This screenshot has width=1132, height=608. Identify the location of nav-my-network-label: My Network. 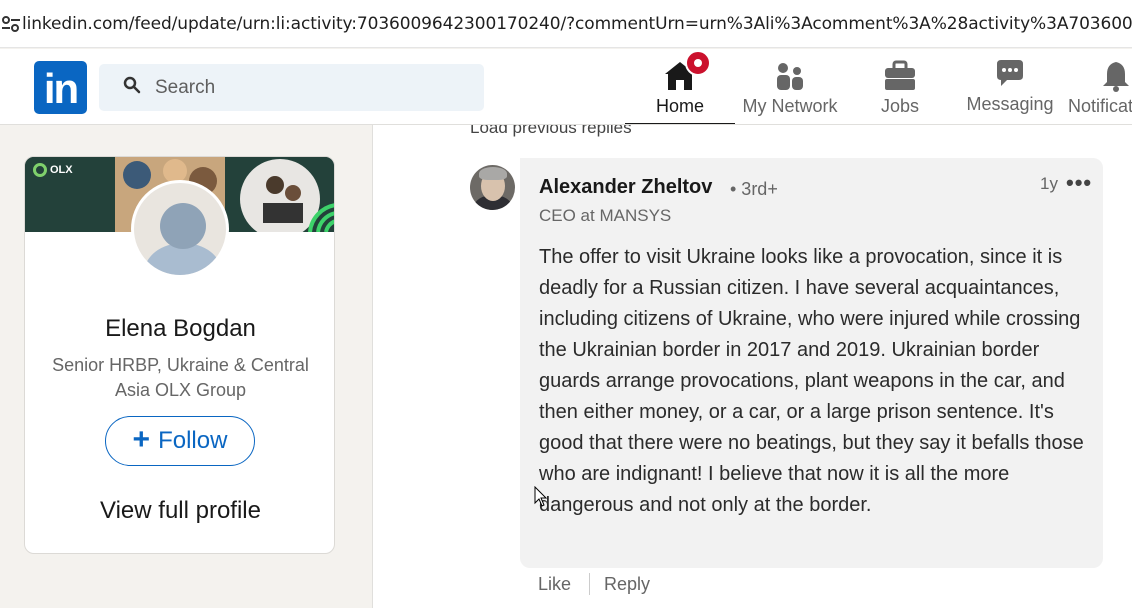
(790, 106).